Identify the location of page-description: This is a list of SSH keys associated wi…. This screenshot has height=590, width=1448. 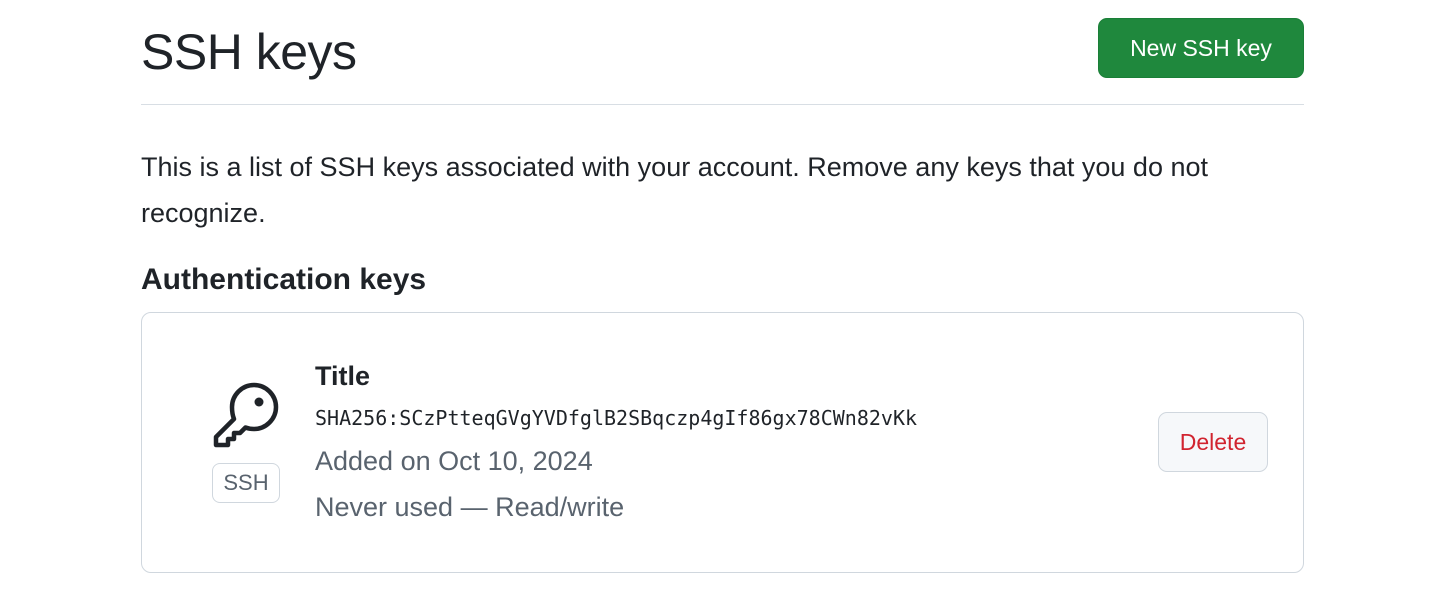
(675, 190).